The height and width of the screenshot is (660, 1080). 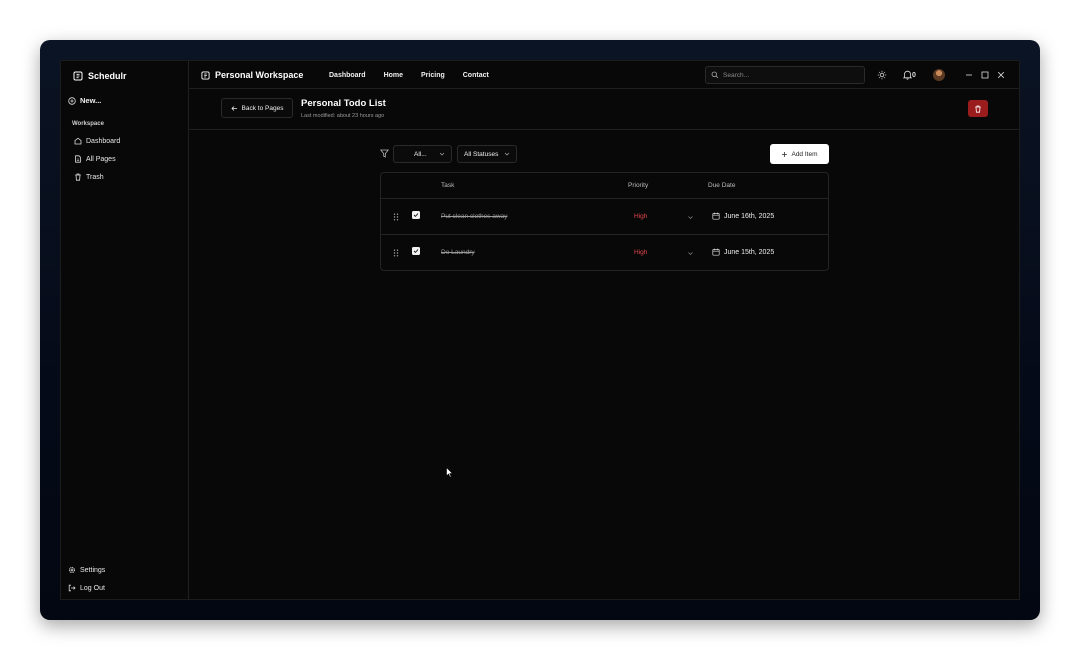 I want to click on back-label: Back to Pages, so click(x=262, y=108).